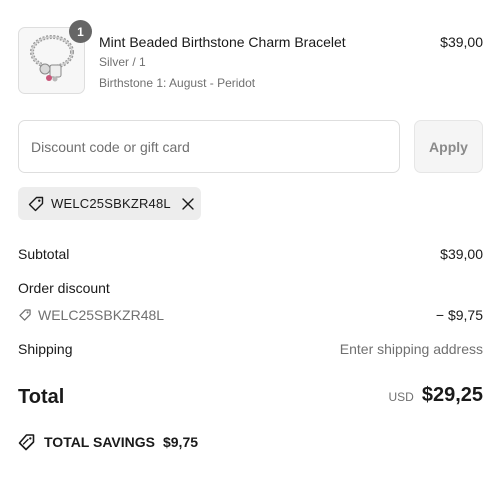  Describe the element at coordinates (461, 42) in the screenshot. I see `product-price: $39,00` at that location.